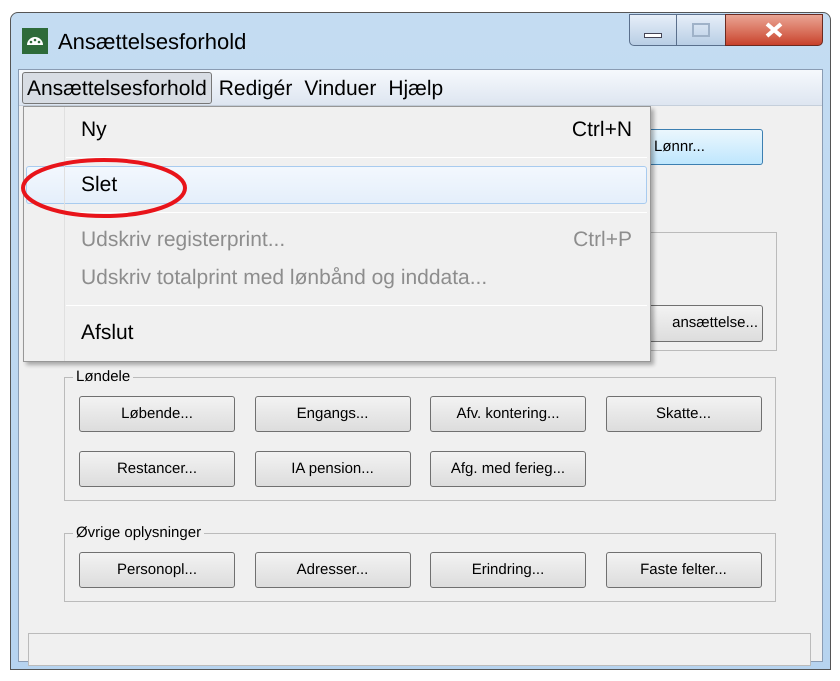 The width and height of the screenshot is (840, 681). Describe the element at coordinates (336, 185) in the screenshot. I see `menu-option: Slet` at that location.